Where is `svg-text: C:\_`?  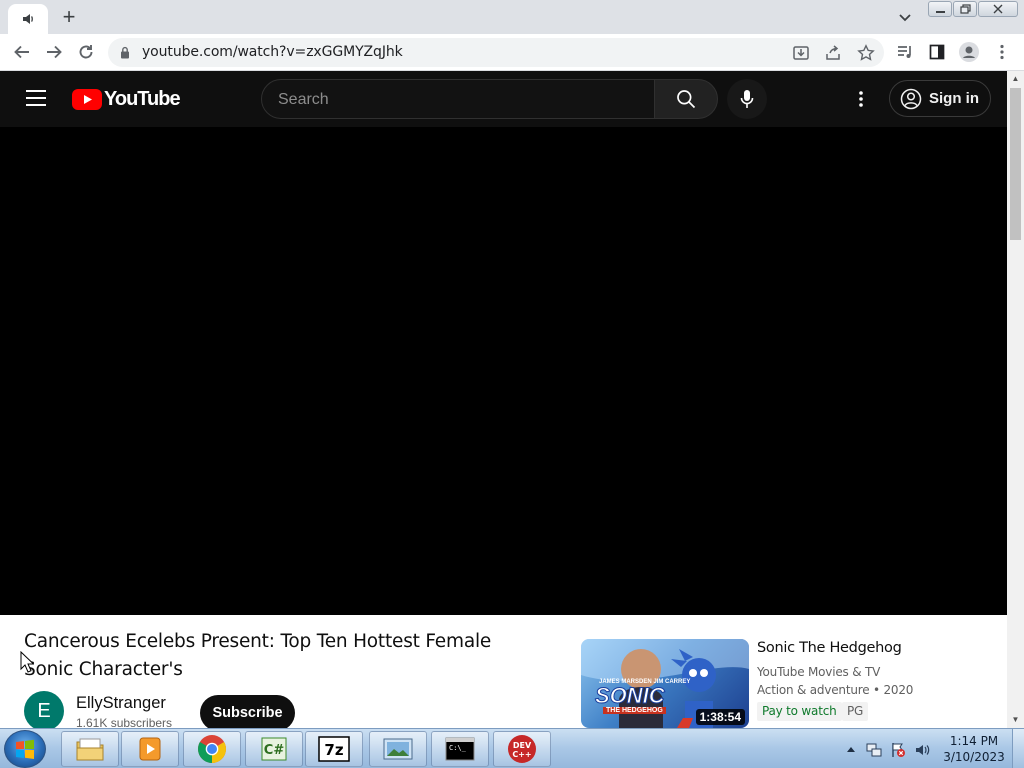
svg-text: C:\_ is located at coordinates (458, 748).